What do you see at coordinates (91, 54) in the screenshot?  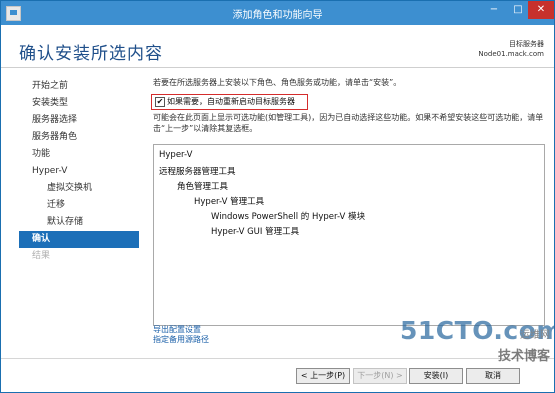 I see `page-title: 确认安装所选内容` at bounding box center [91, 54].